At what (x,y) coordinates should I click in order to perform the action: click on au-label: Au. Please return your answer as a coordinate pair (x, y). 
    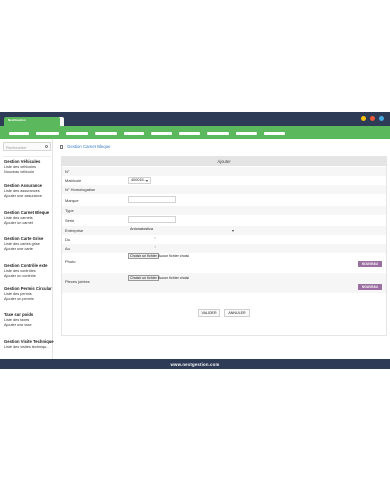
    Looking at the image, I should click on (67, 248).